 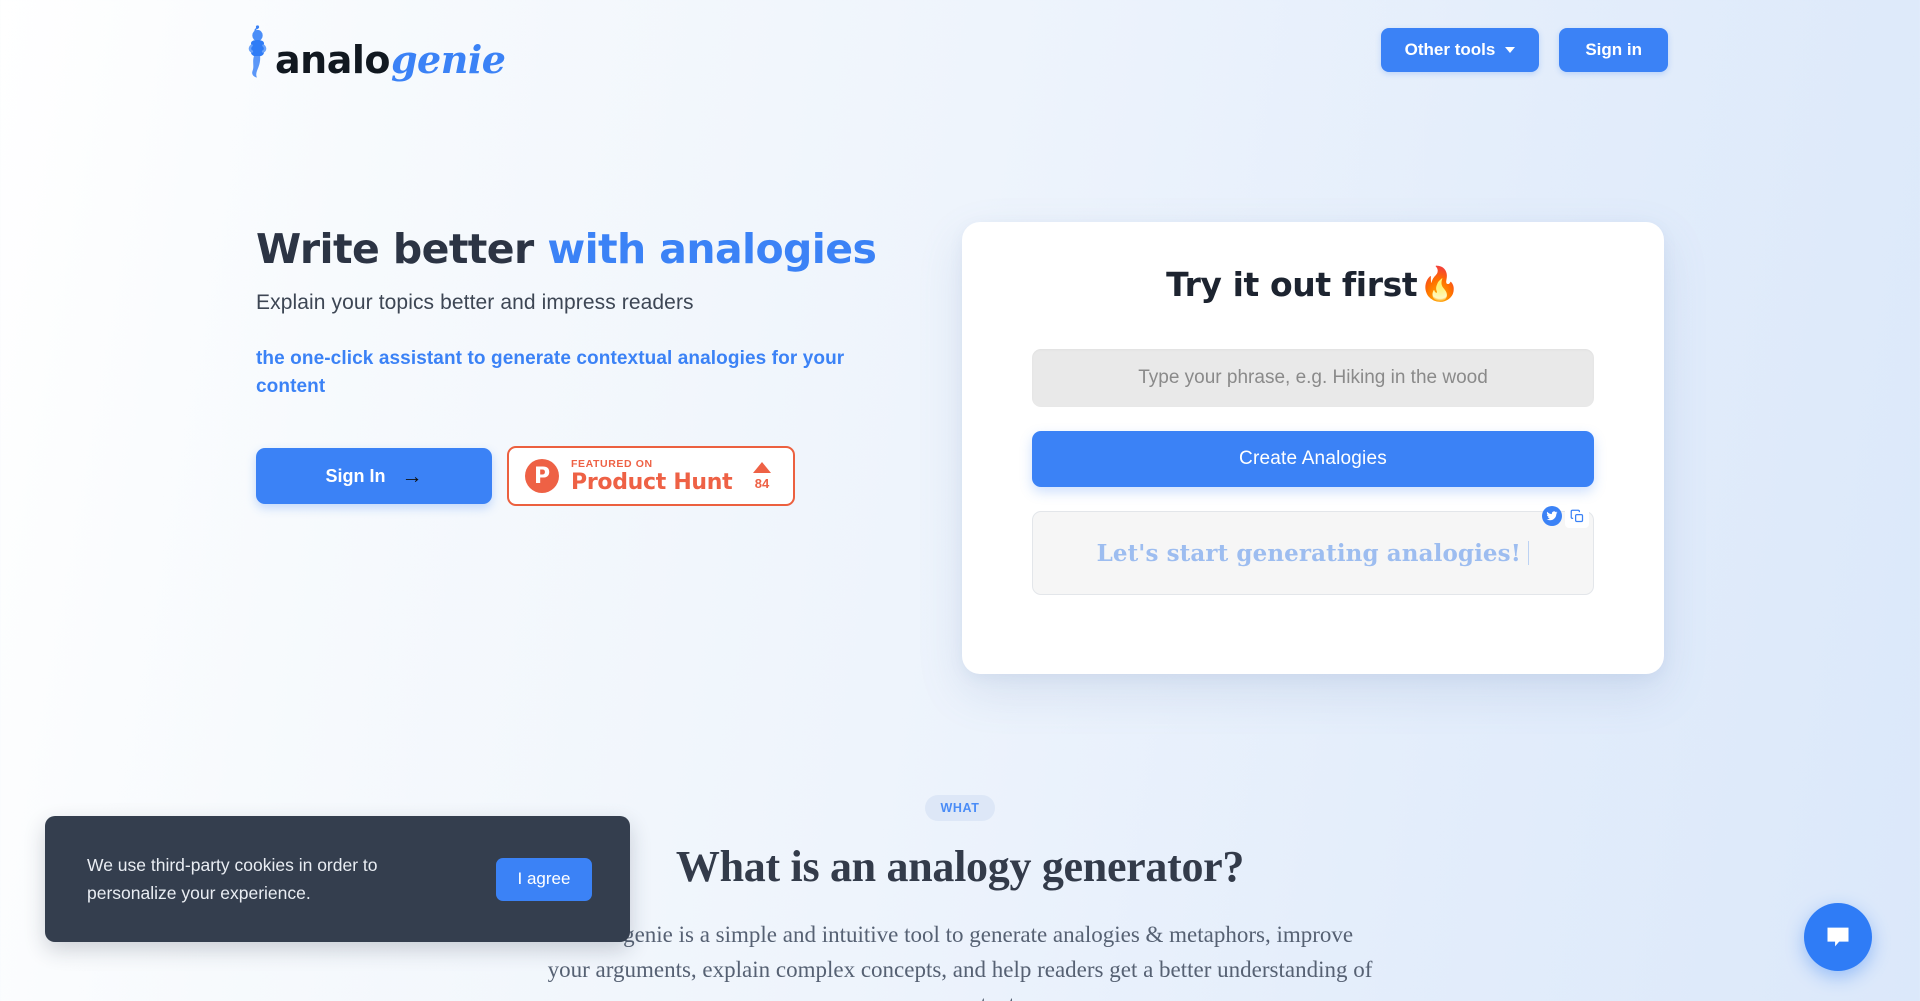 I want to click on try-card-title: Try it out first 🔥, so click(x=1313, y=284).